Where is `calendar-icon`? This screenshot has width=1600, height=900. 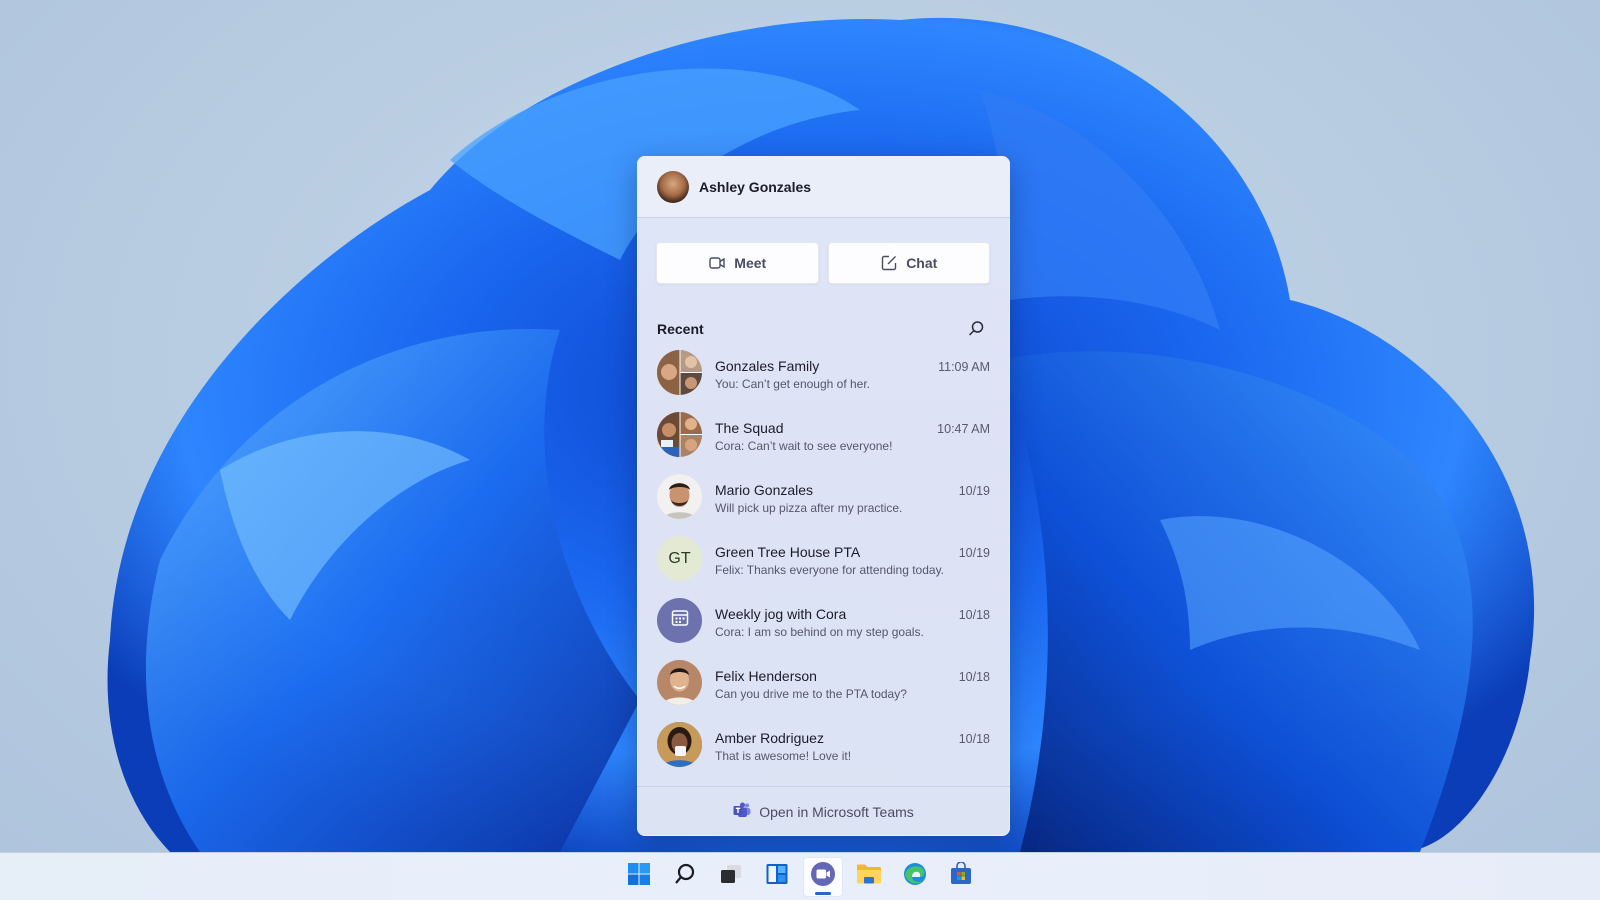
calendar-icon is located at coordinates (680, 620).